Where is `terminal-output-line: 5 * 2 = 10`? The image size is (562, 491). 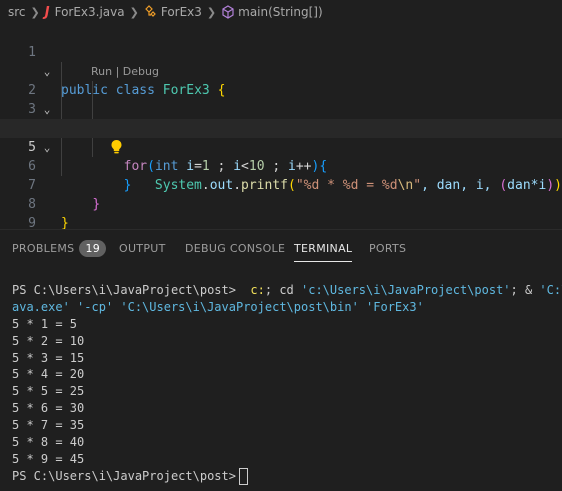 terminal-output-line: 5 * 2 = 10 is located at coordinates (48, 340).